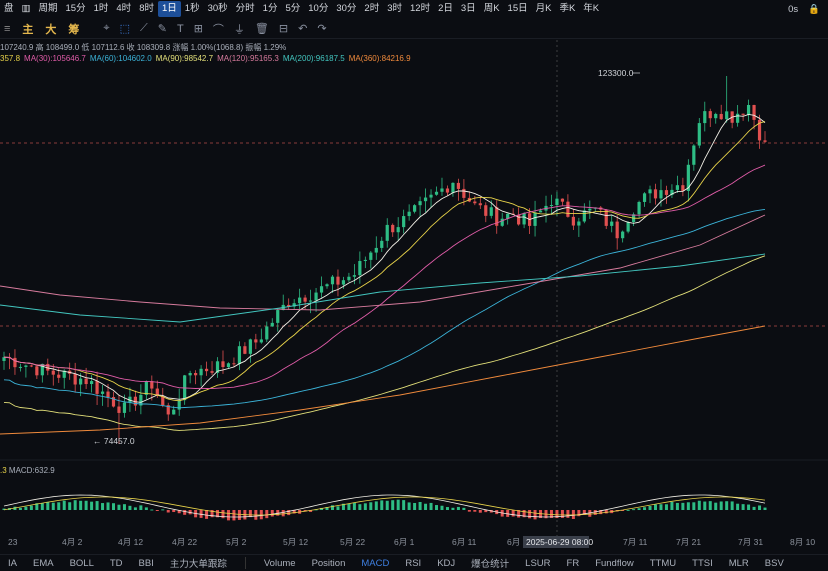 This screenshot has height=571, width=828. I want to click on interval-14: 12时, so click(420, 9).